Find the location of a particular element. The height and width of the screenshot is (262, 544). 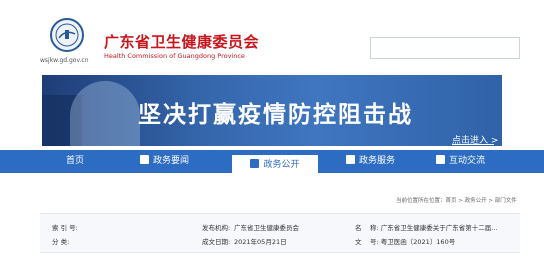

nav-home: 首页 is located at coordinates (75, 161).